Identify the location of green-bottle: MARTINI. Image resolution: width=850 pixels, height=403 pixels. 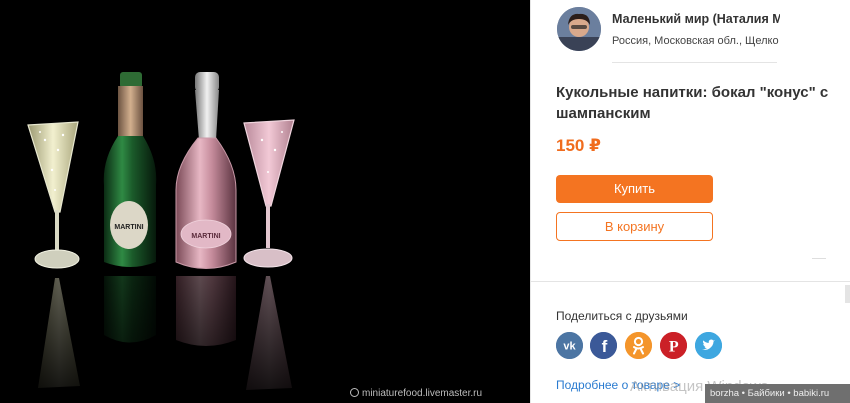
(130, 169).